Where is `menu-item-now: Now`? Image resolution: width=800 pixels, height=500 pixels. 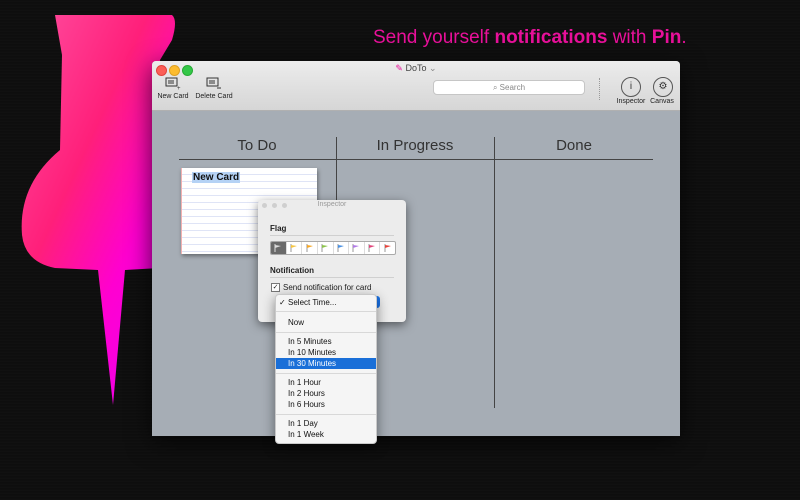 menu-item-now: Now is located at coordinates (326, 322).